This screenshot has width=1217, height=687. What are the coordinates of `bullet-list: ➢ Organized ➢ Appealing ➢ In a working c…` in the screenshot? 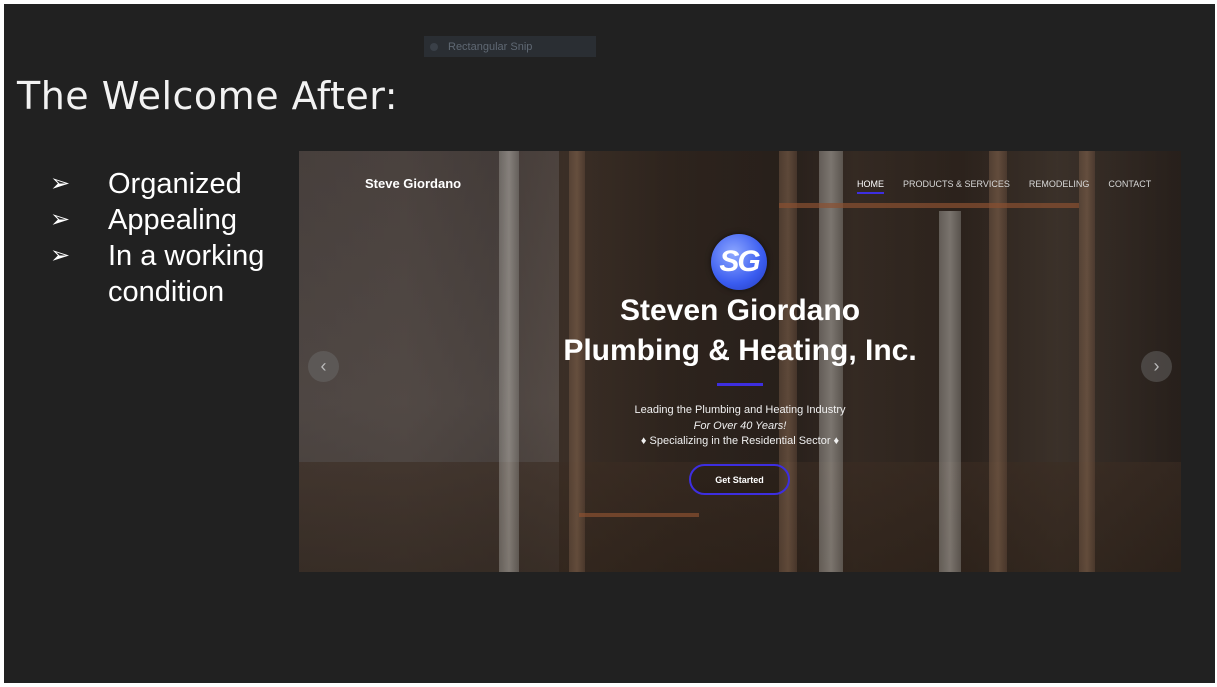 It's located at (169, 238).